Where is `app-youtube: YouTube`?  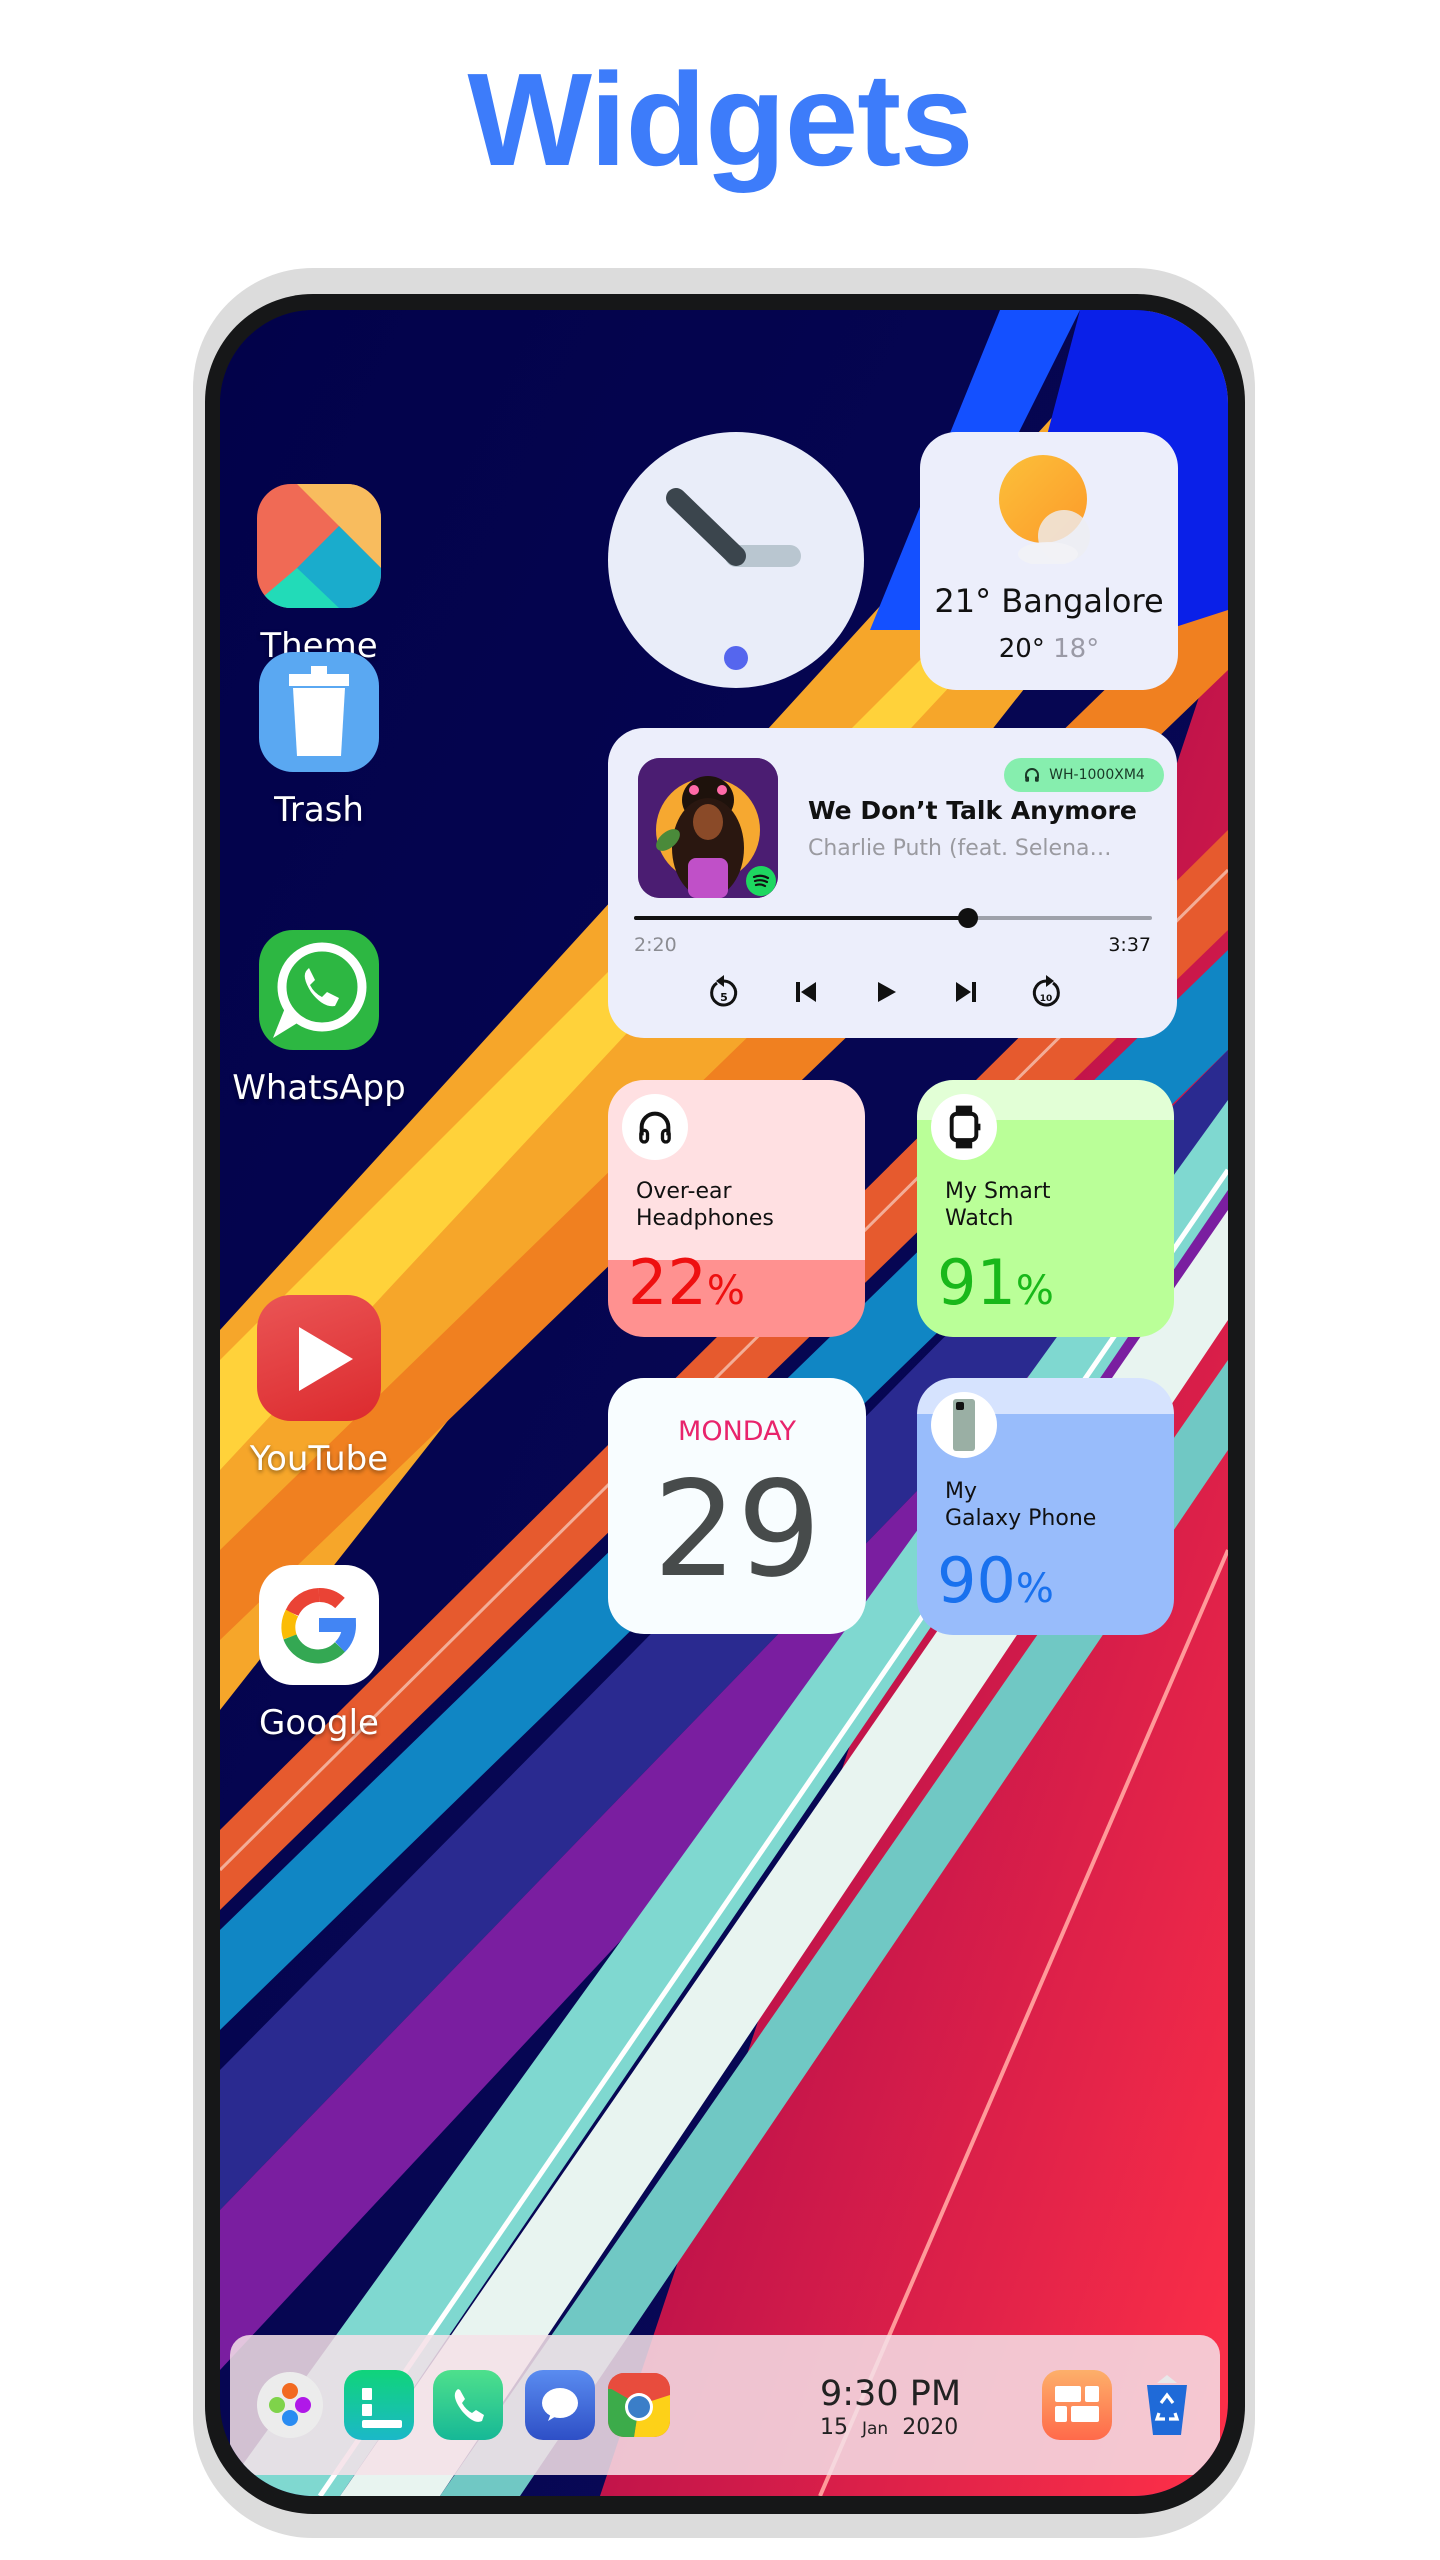 app-youtube: YouTube is located at coordinates (319, 1387).